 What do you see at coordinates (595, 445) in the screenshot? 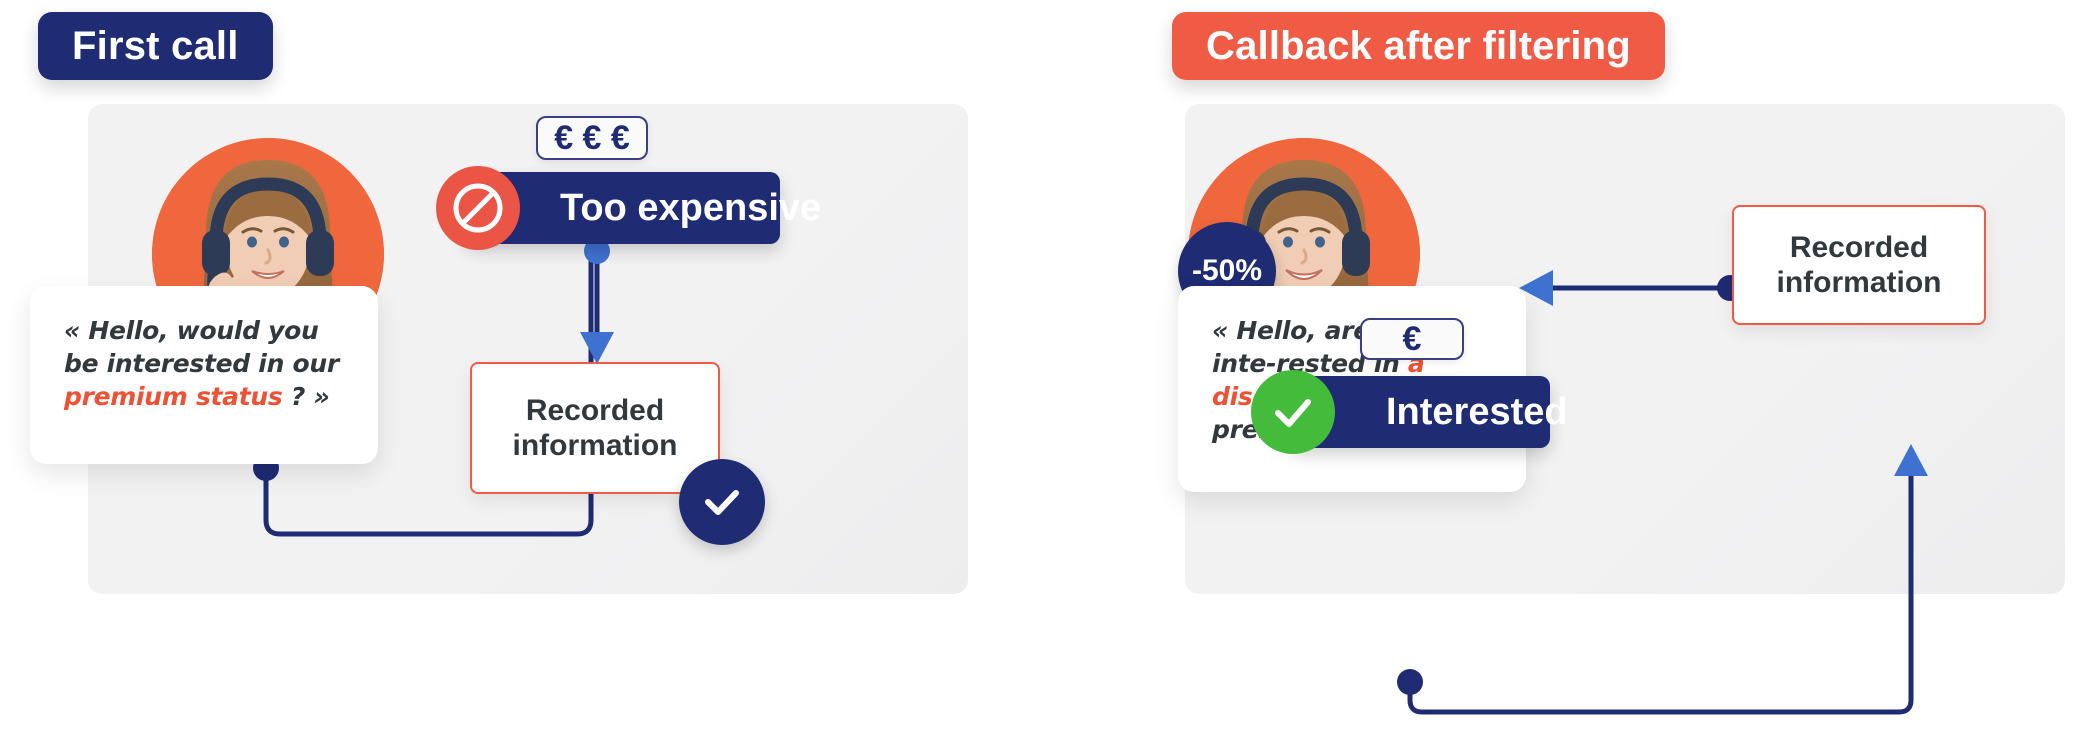
I see `recorded-line-2: information` at bounding box center [595, 445].